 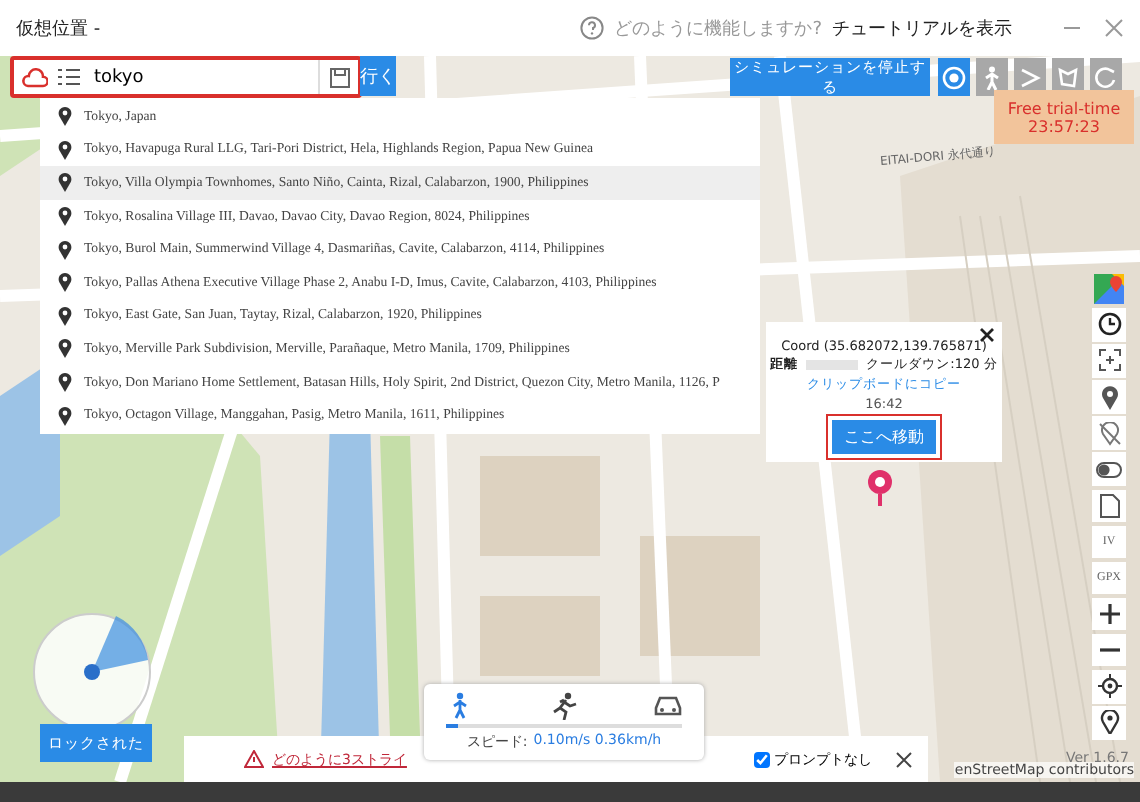 What do you see at coordinates (340, 77) in the screenshot?
I see `save-icon` at bounding box center [340, 77].